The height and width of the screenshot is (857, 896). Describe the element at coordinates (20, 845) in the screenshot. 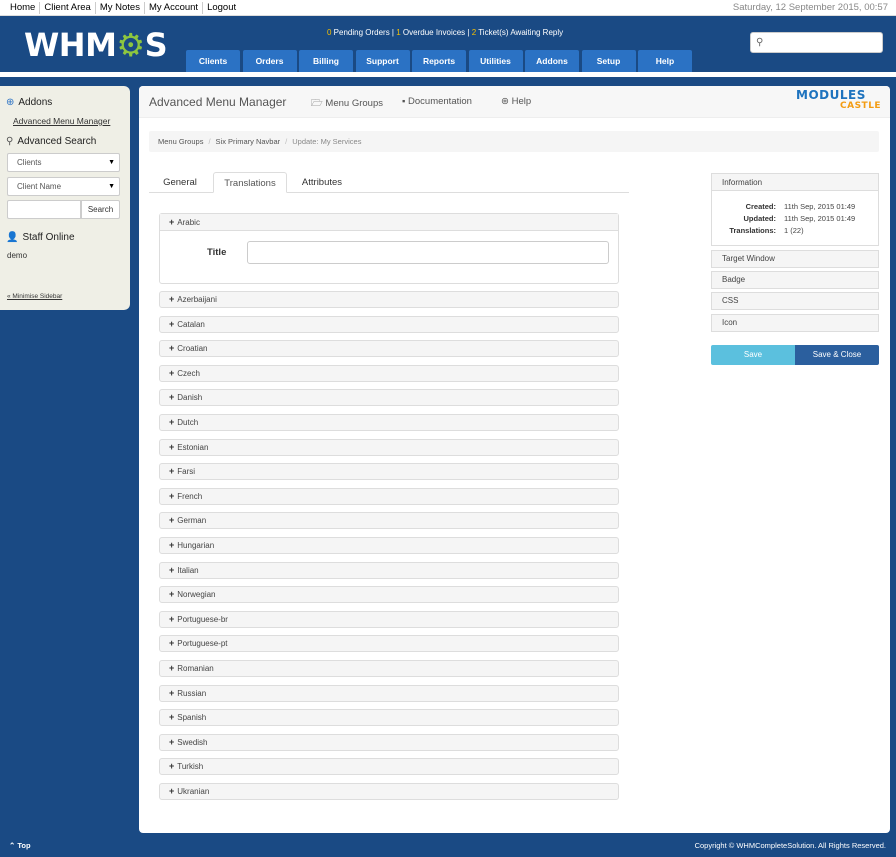

I see `back-to-top-link: ⌃ Top` at that location.